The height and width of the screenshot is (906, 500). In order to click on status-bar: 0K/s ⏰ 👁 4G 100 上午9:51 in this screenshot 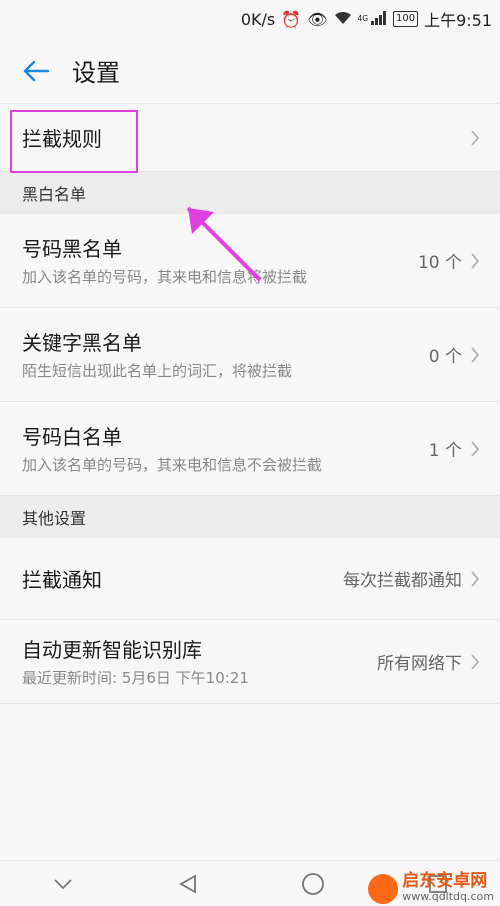, I will do `click(250, 19)`.